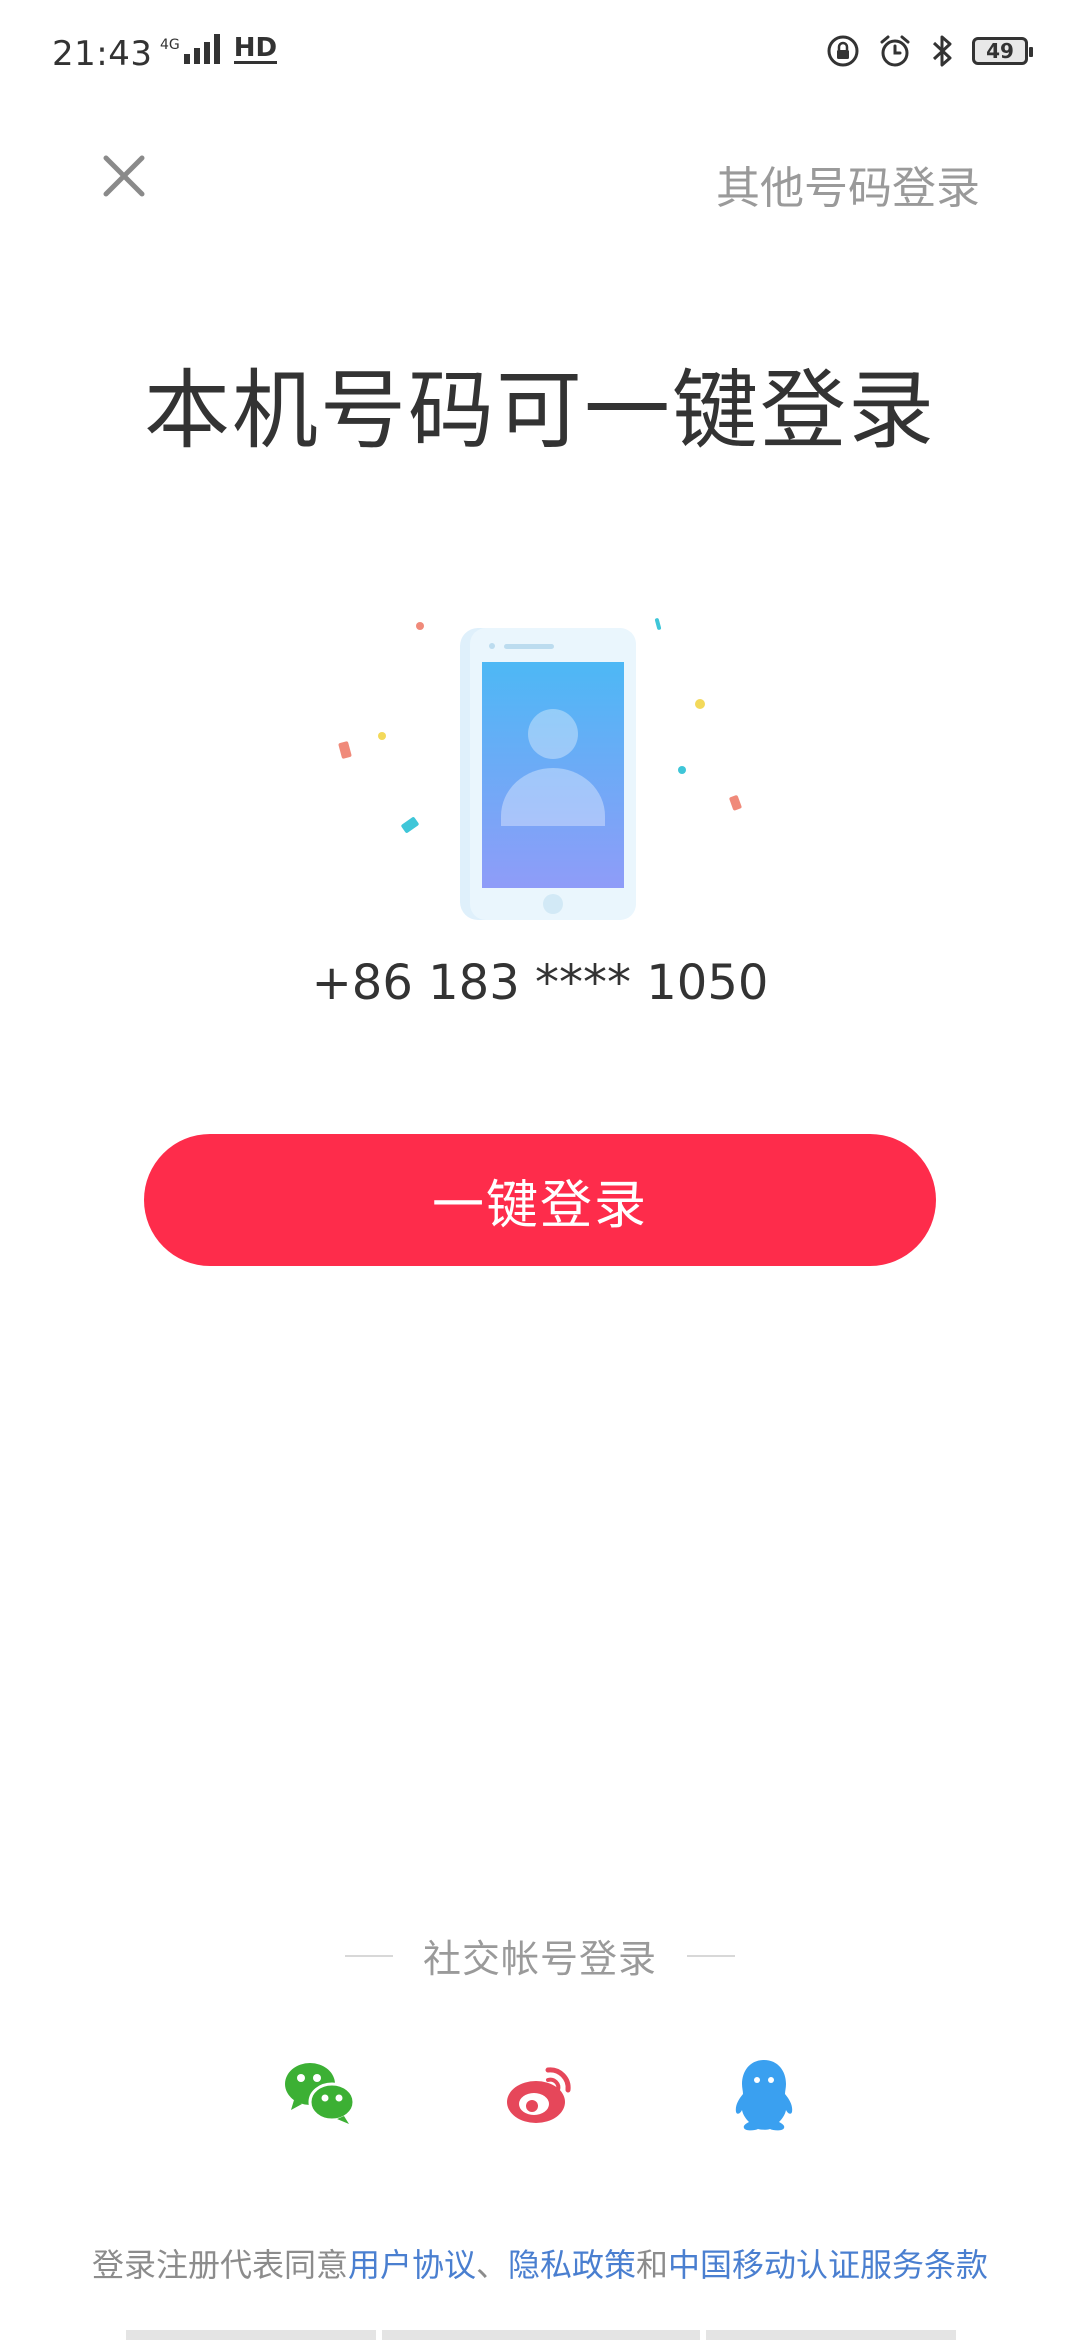 This screenshot has width=1080, height=2340. Describe the element at coordinates (540, 55) in the screenshot. I see `status-bar: 21:43 4G HD 49` at that location.